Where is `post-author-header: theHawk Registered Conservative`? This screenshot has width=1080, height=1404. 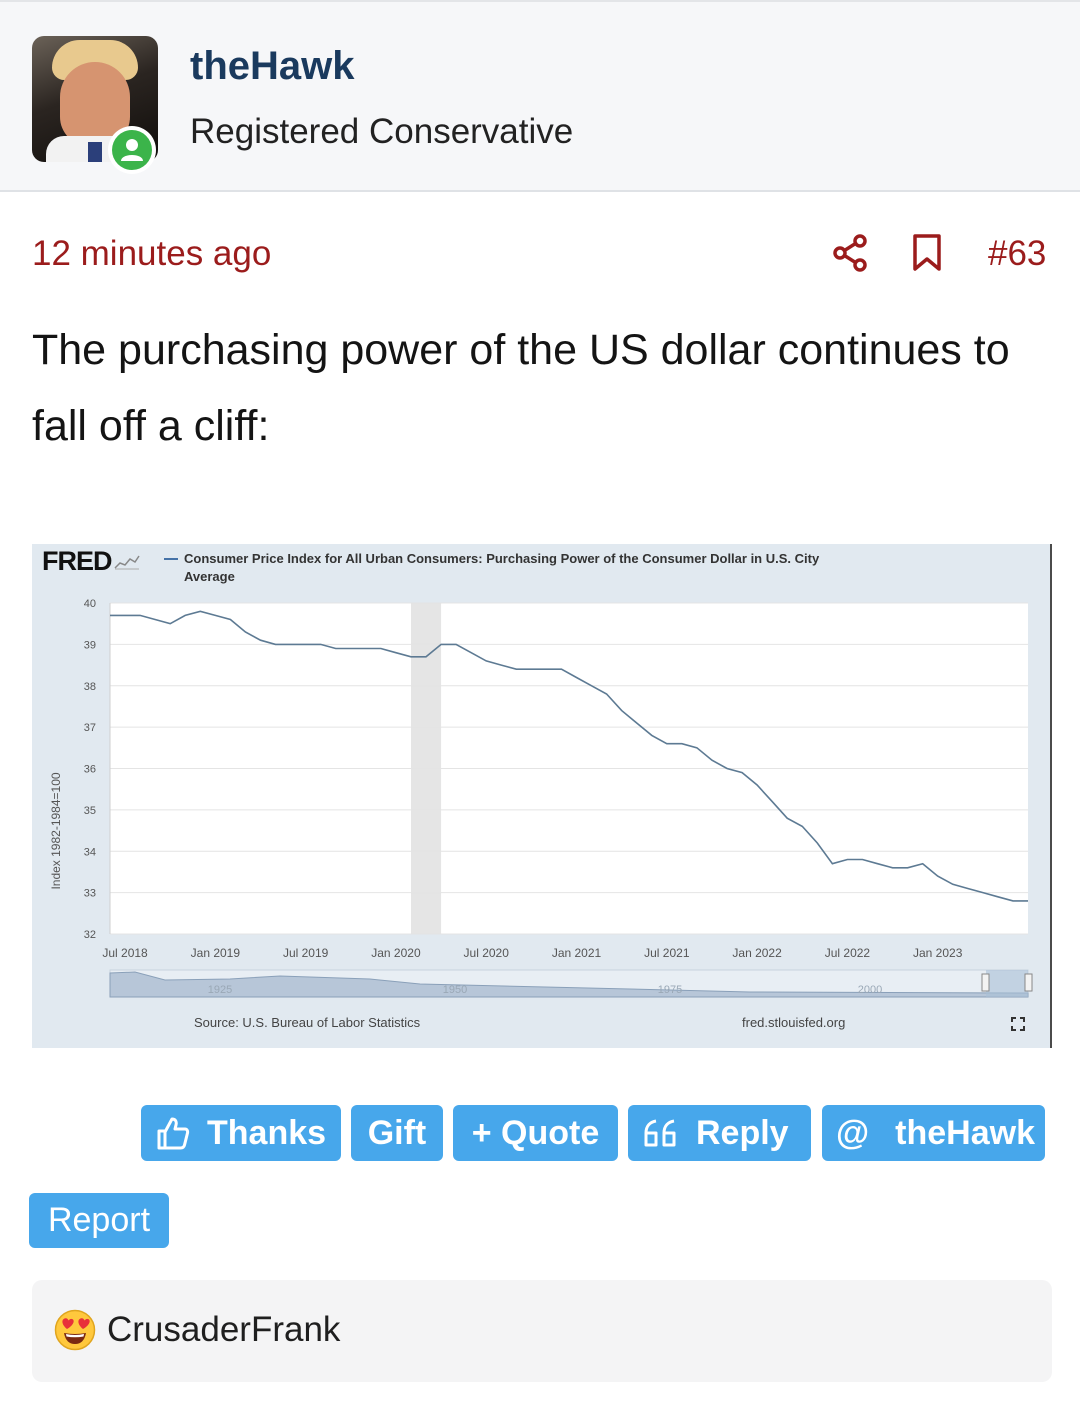 post-author-header: theHawk Registered Conservative is located at coordinates (540, 96).